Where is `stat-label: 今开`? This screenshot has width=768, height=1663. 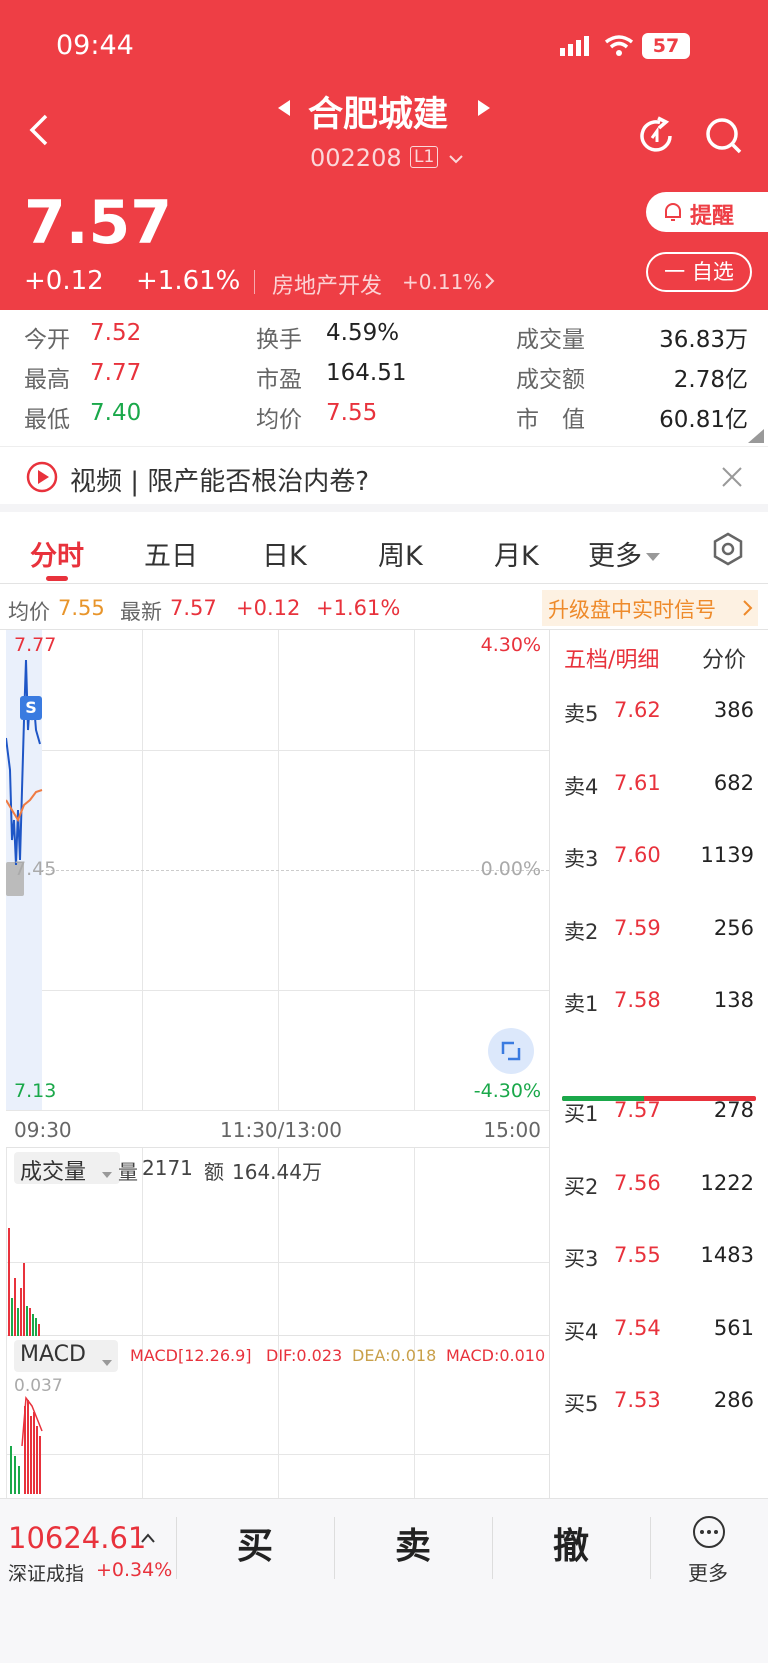 stat-label: 今开 is located at coordinates (47, 340).